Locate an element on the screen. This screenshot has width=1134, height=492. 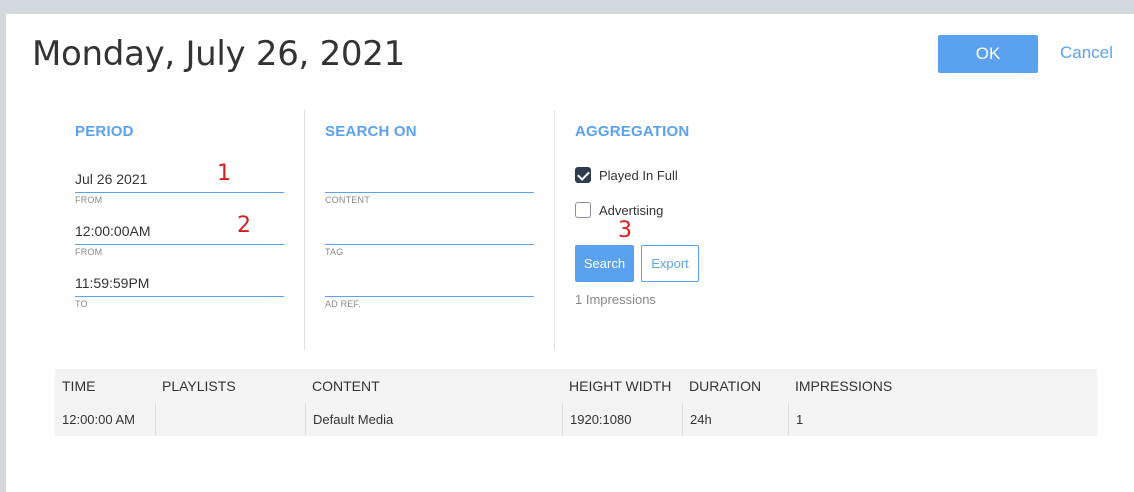
header-time: TIME is located at coordinates (78, 386).